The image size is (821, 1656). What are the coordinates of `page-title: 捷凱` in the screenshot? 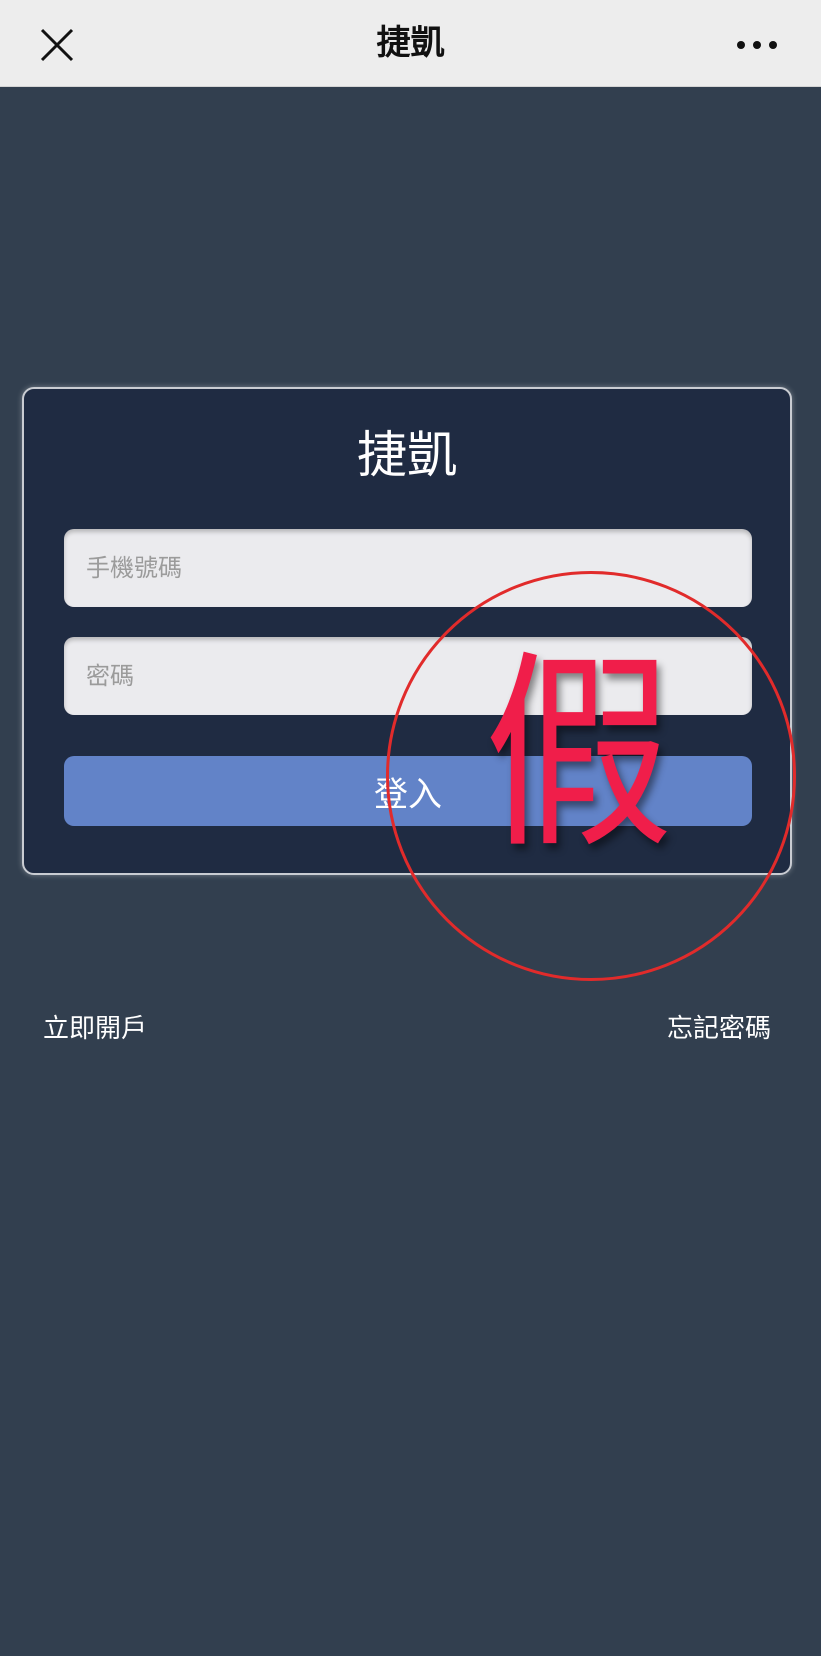 It's located at (410, 43).